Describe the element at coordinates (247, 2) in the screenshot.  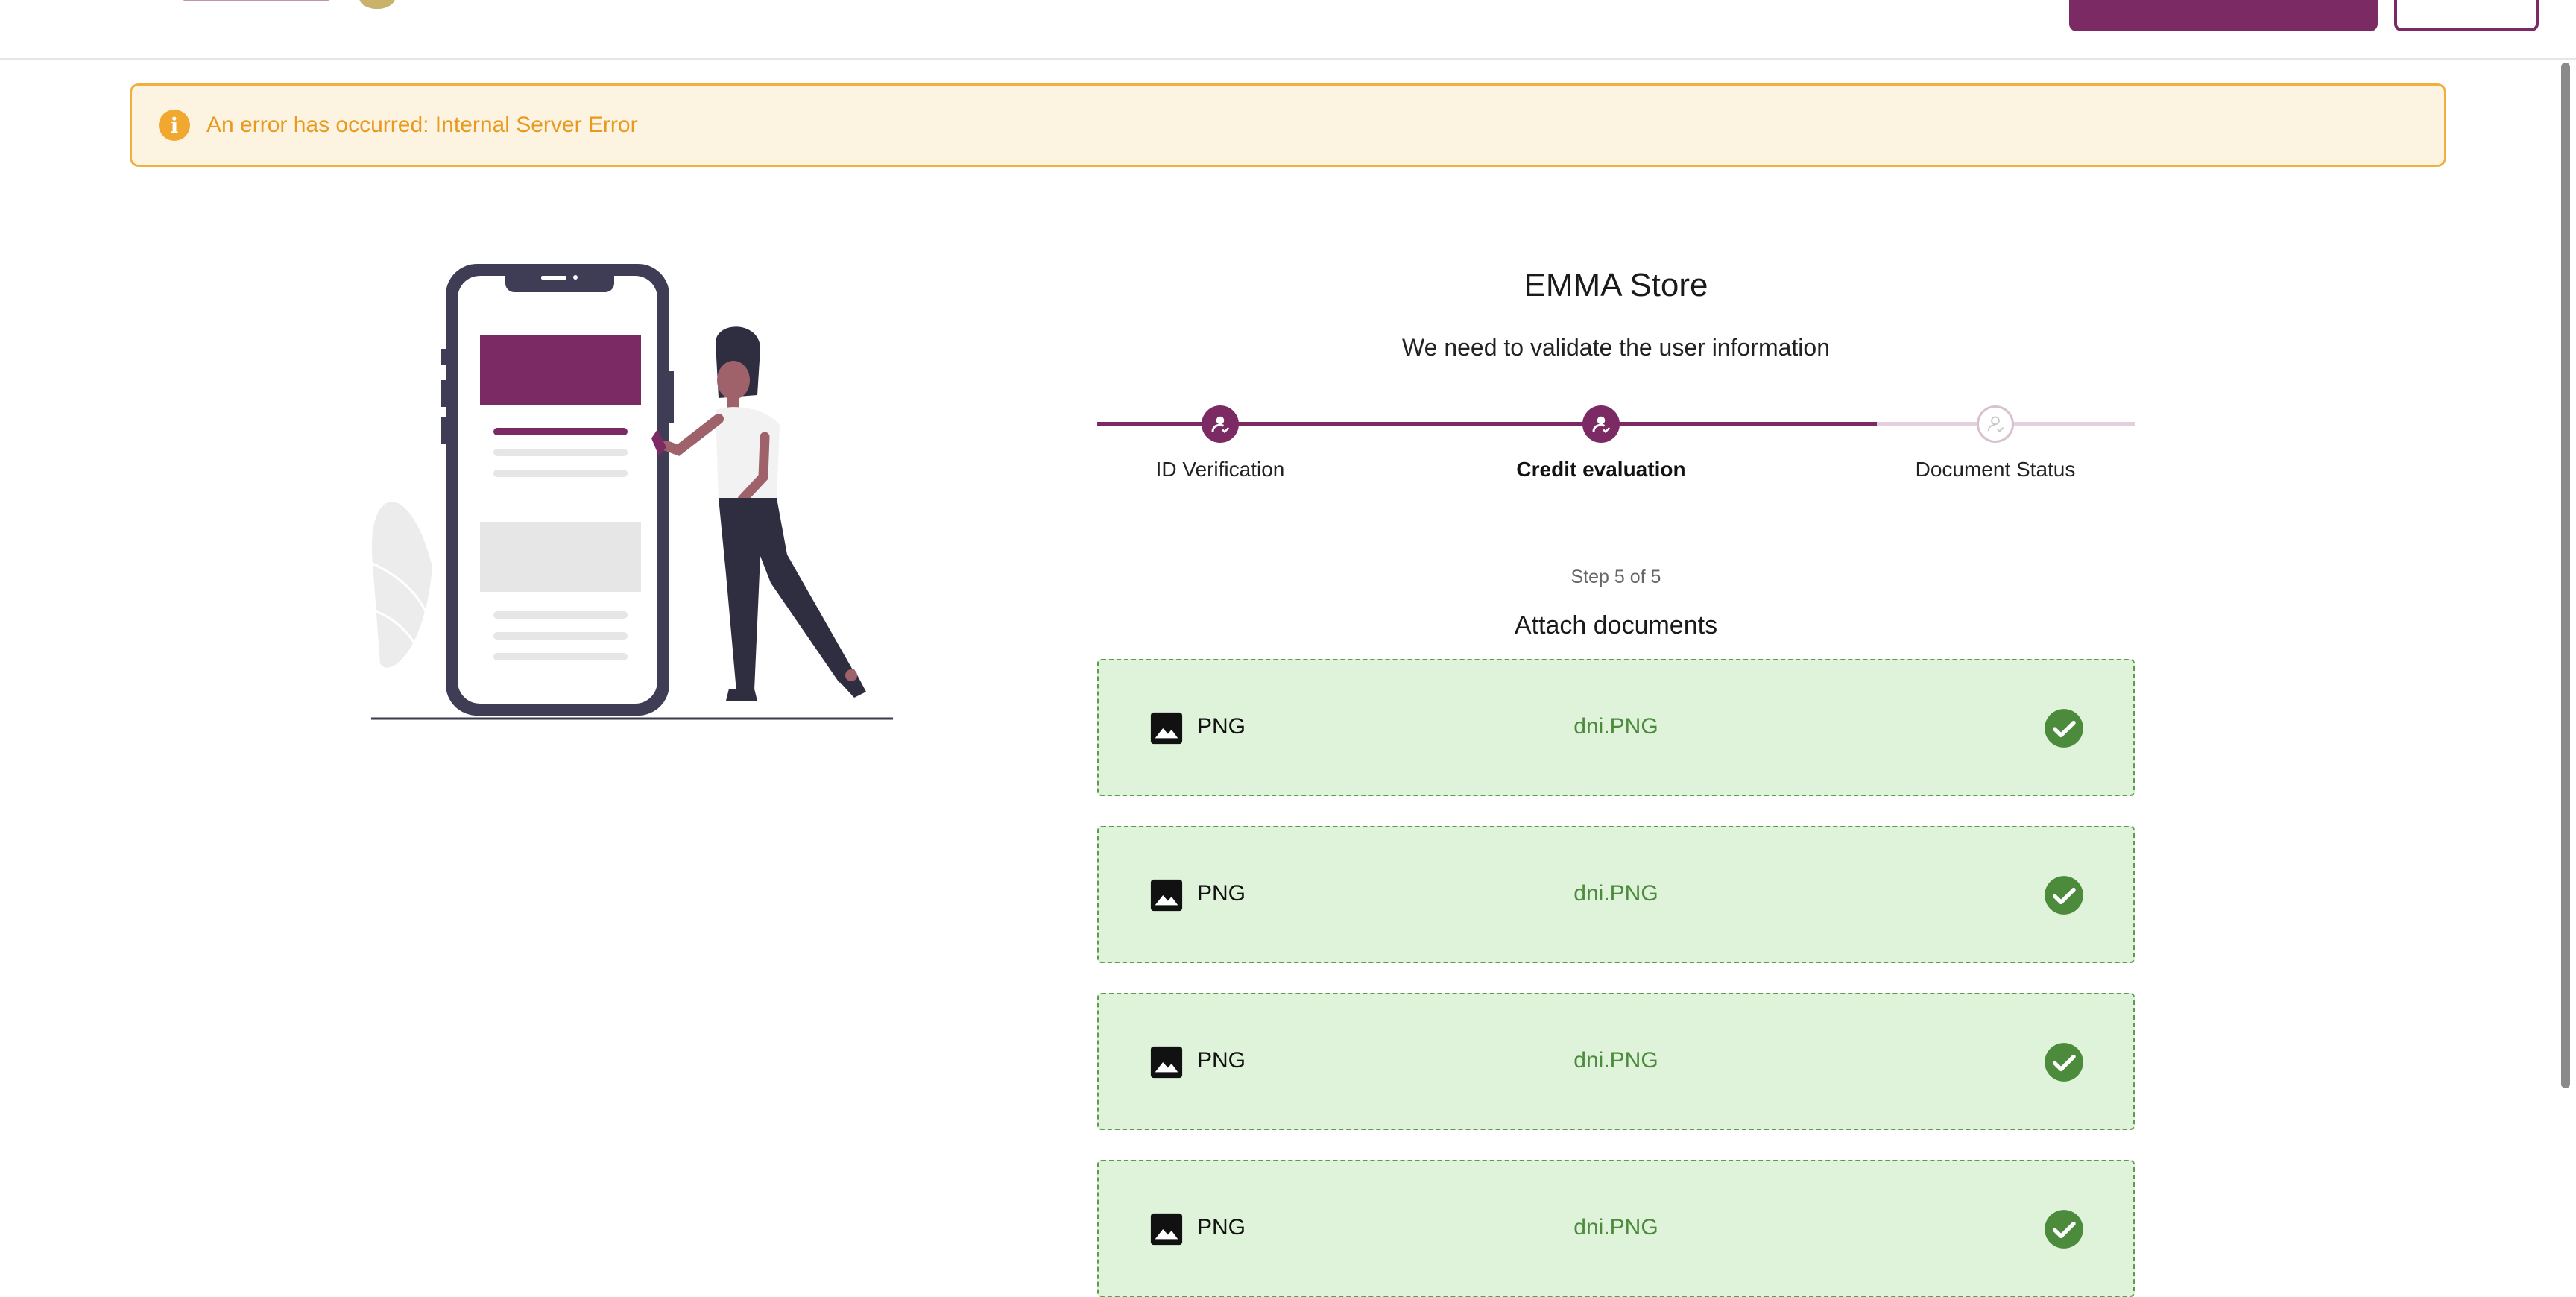
I see `emma-logo` at that location.